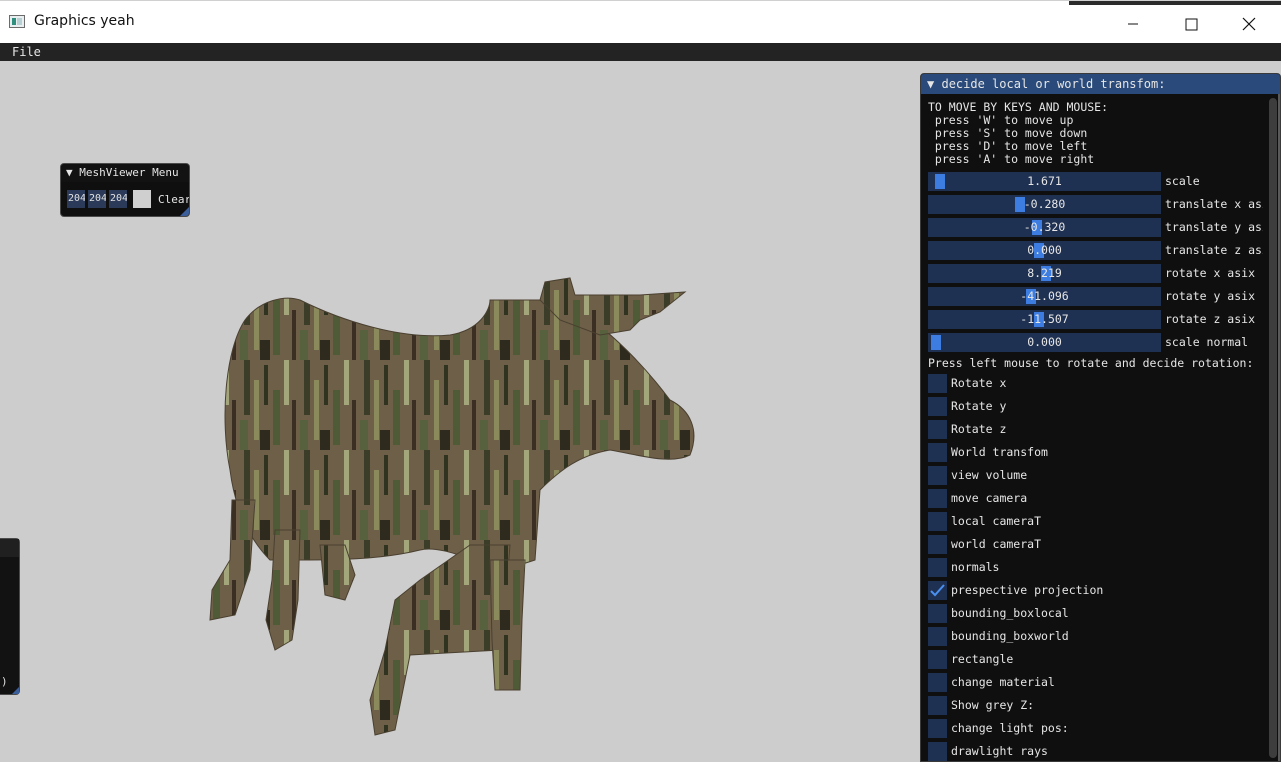 Image resolution: width=1281 pixels, height=762 pixels. Describe the element at coordinates (1095, 204) in the screenshot. I see `slider-row: -0.280 translate x asix` at that location.